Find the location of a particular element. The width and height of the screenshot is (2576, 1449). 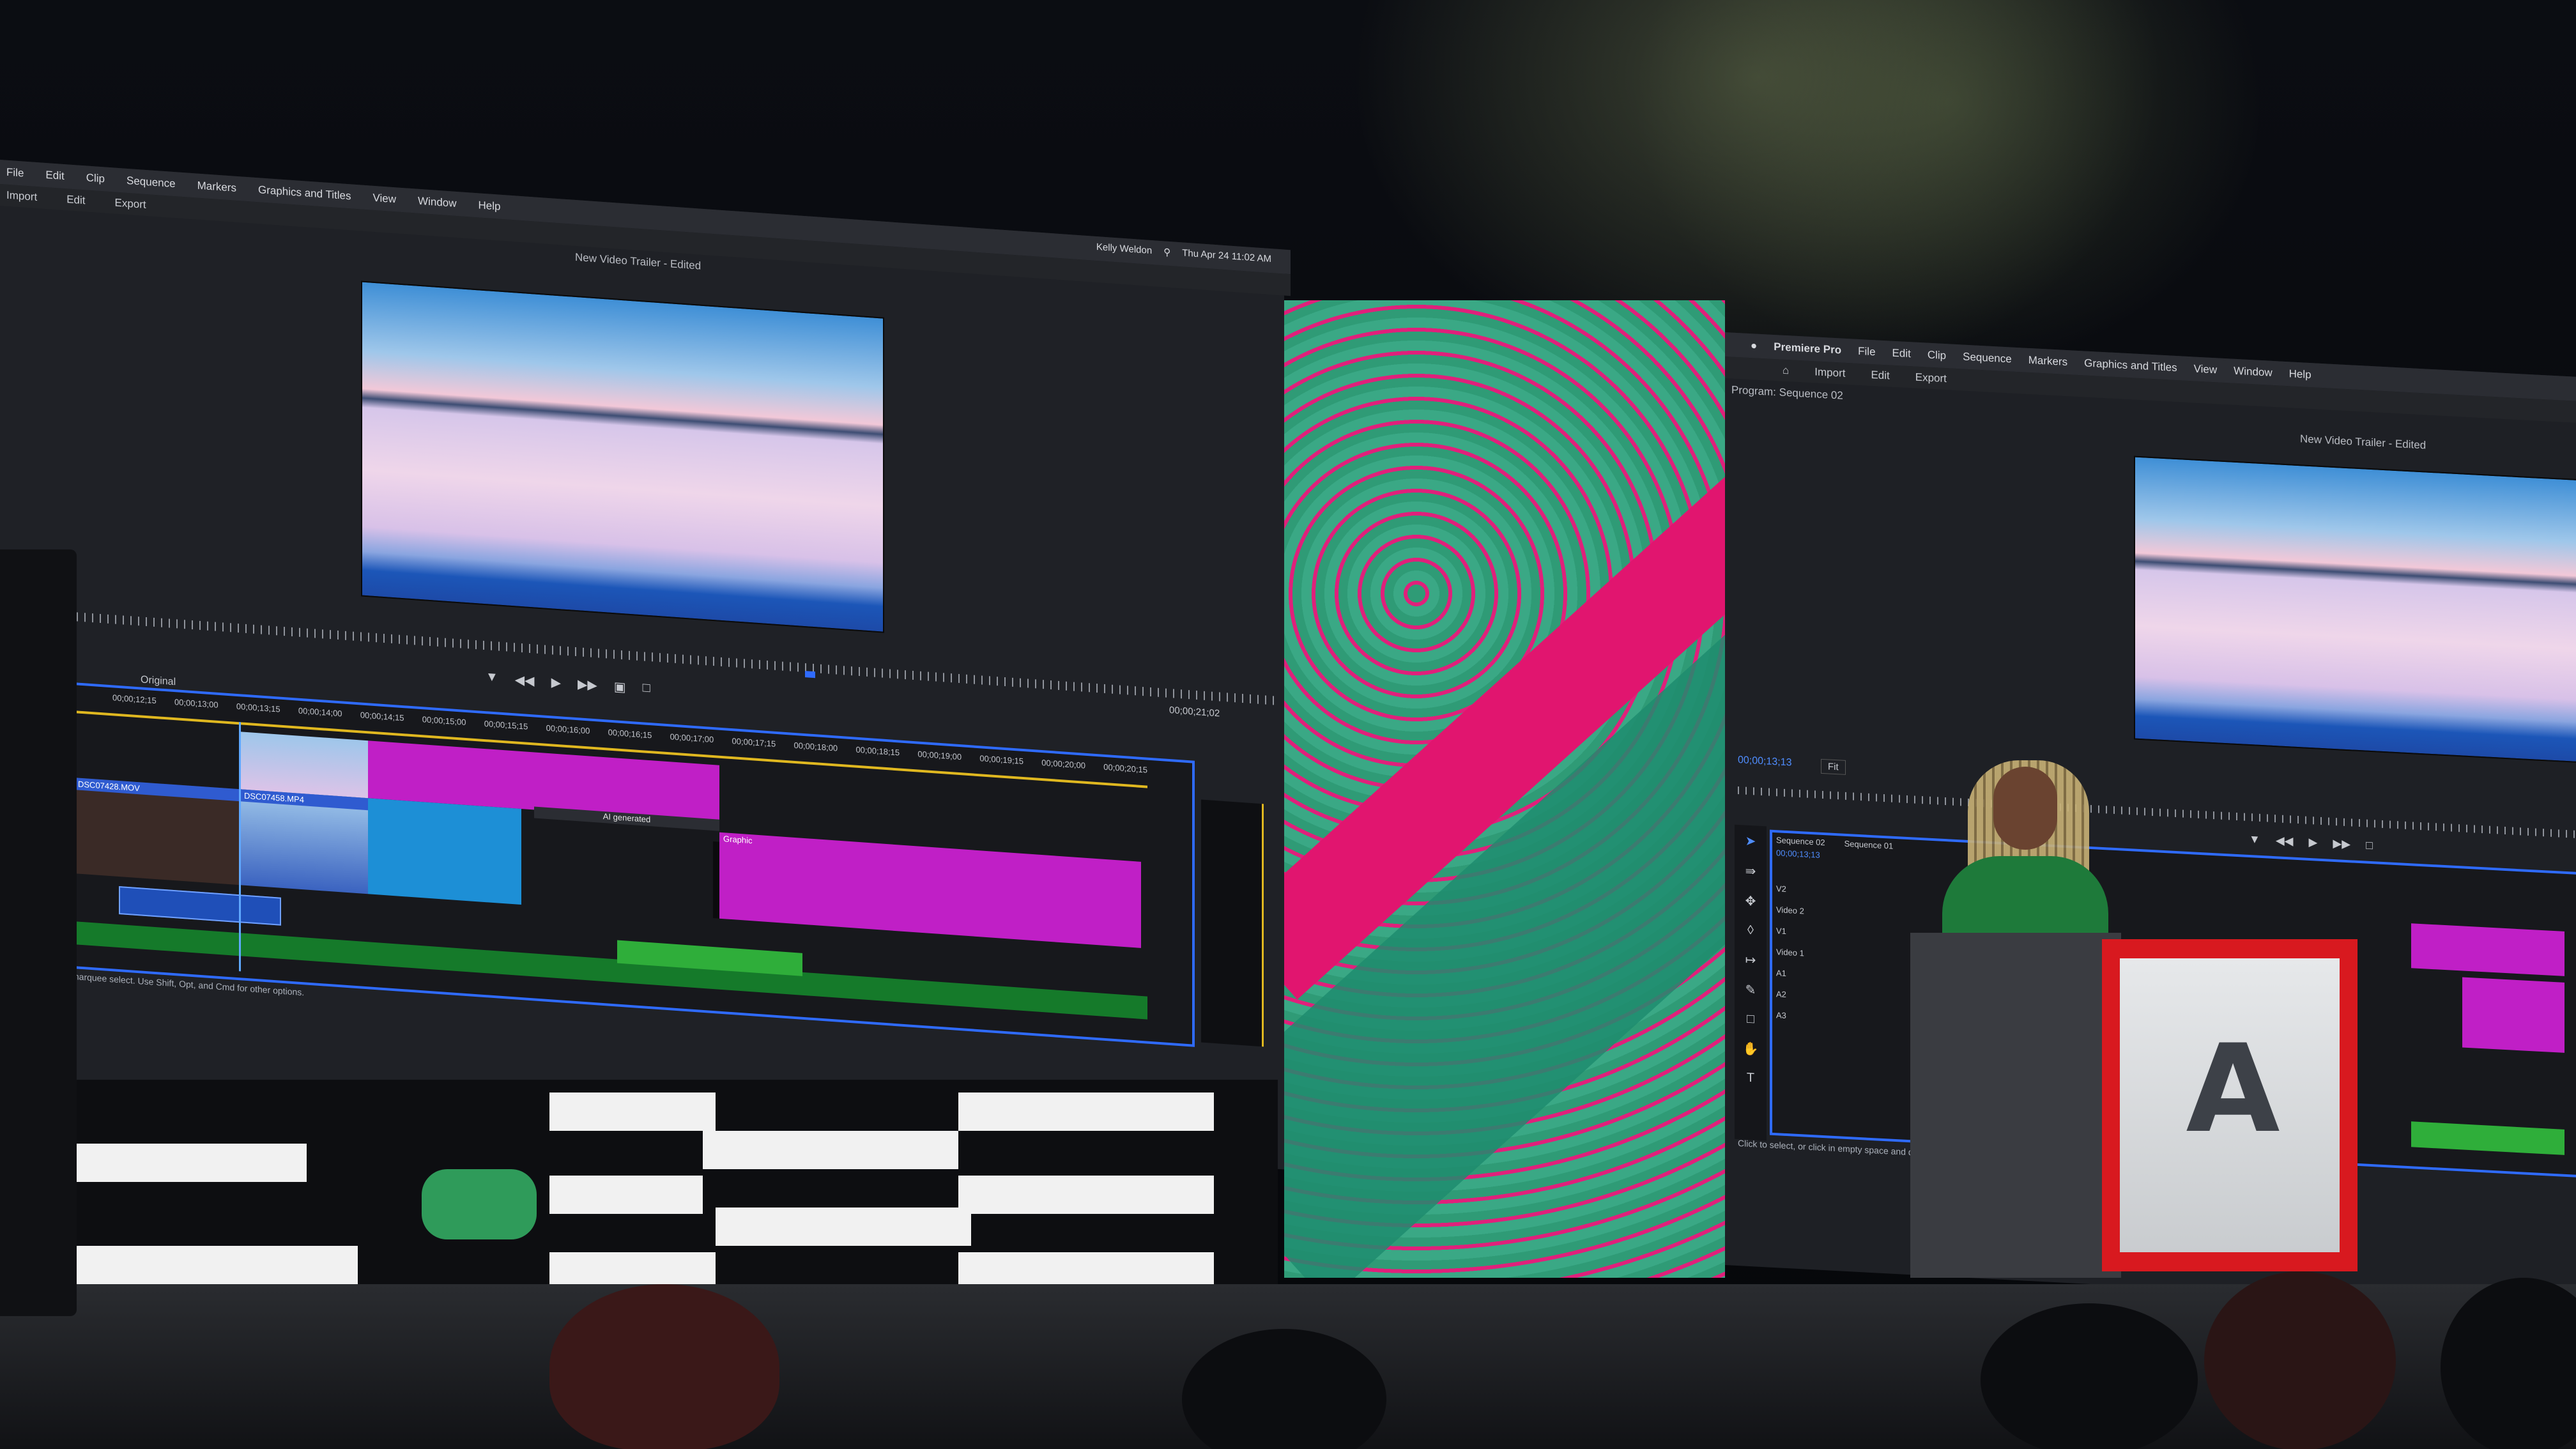

tab-sequence-01: Sequence 01 is located at coordinates (1869, 845).